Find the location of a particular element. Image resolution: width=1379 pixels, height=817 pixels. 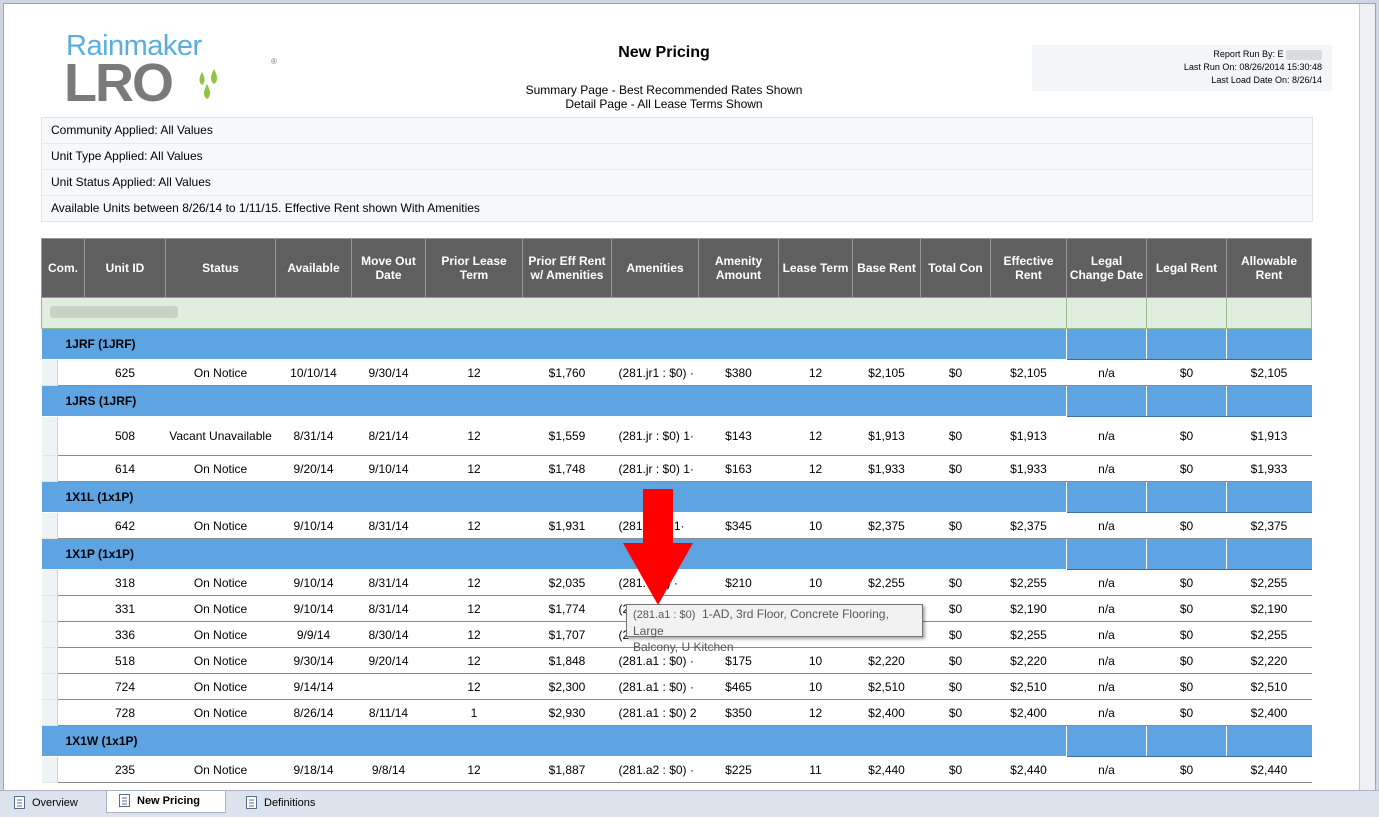

unit-id-cell: 625 is located at coordinates (125, 372).